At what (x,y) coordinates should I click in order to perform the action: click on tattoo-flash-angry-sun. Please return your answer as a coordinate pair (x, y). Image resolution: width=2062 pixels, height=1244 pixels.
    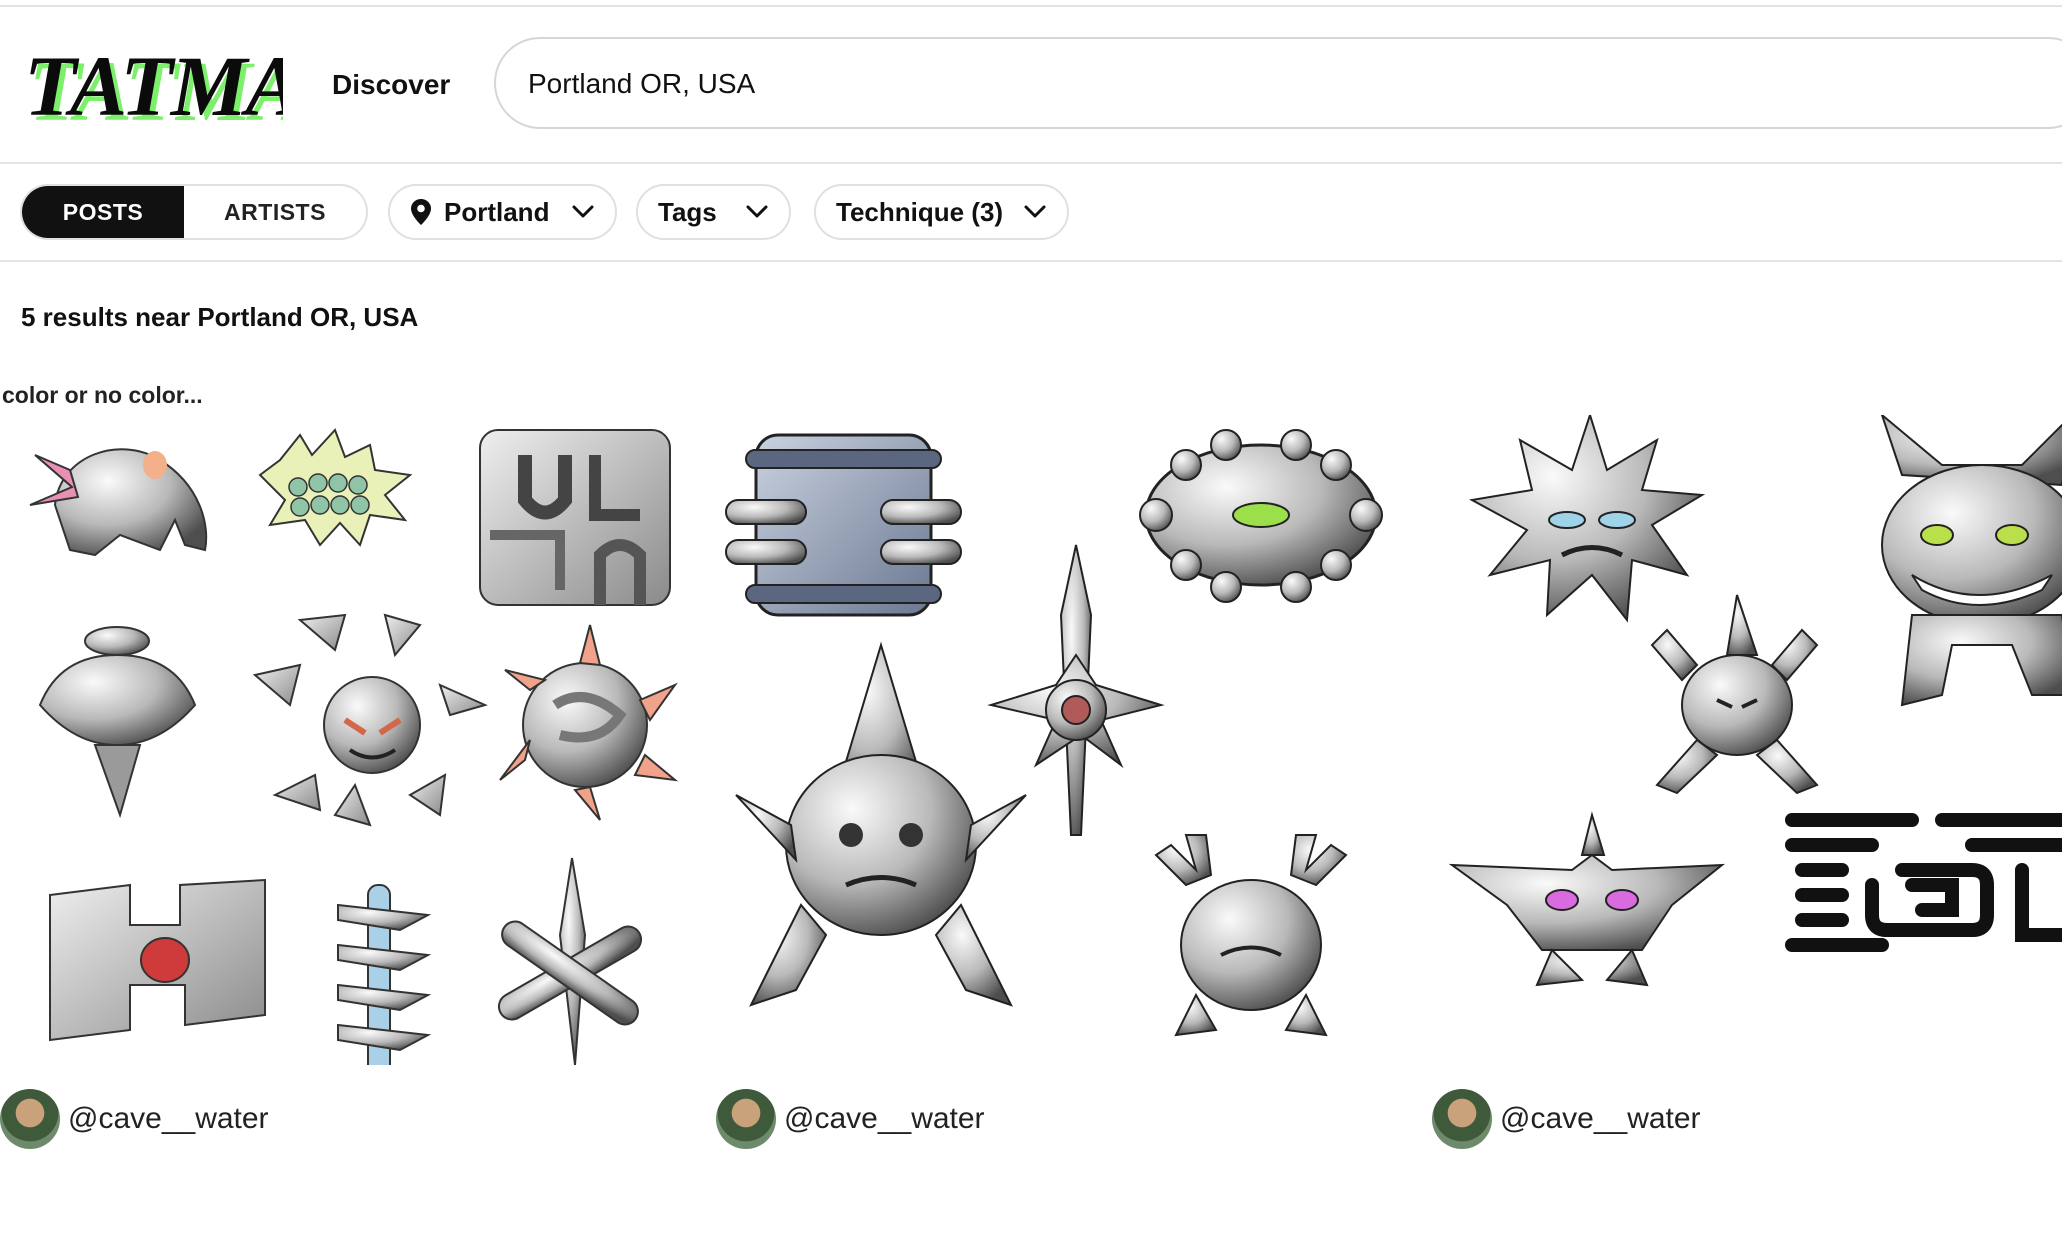
    Looking at the image, I should click on (1587, 519).